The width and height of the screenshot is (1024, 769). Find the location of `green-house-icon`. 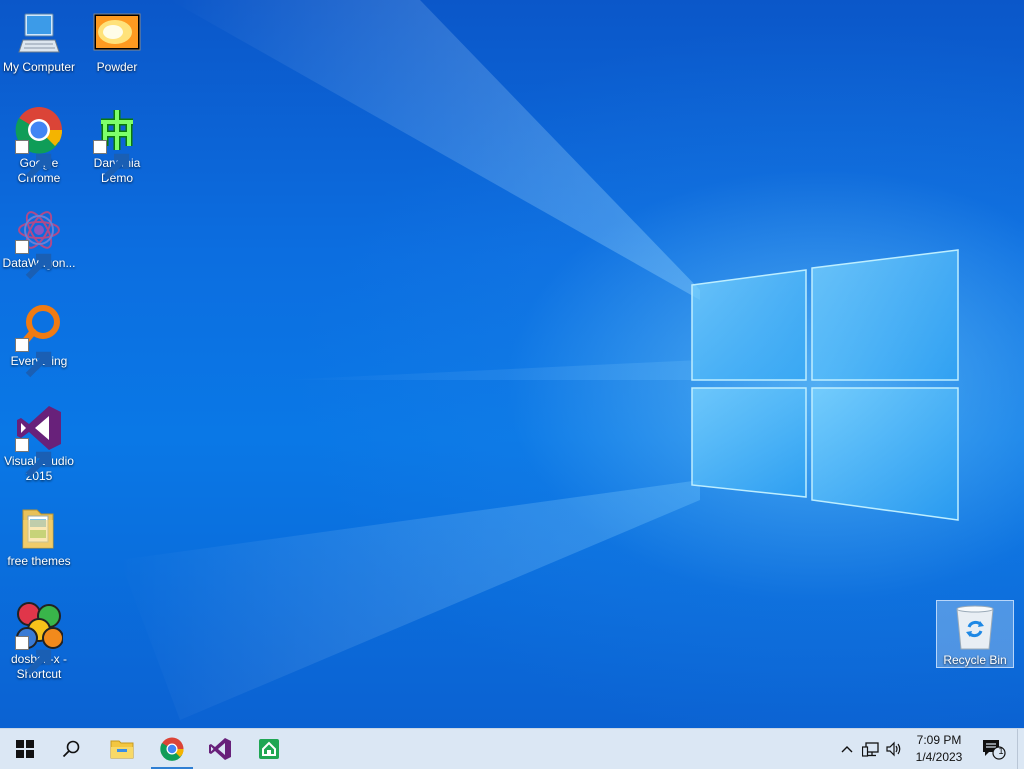

green-house-icon is located at coordinates (269, 749).